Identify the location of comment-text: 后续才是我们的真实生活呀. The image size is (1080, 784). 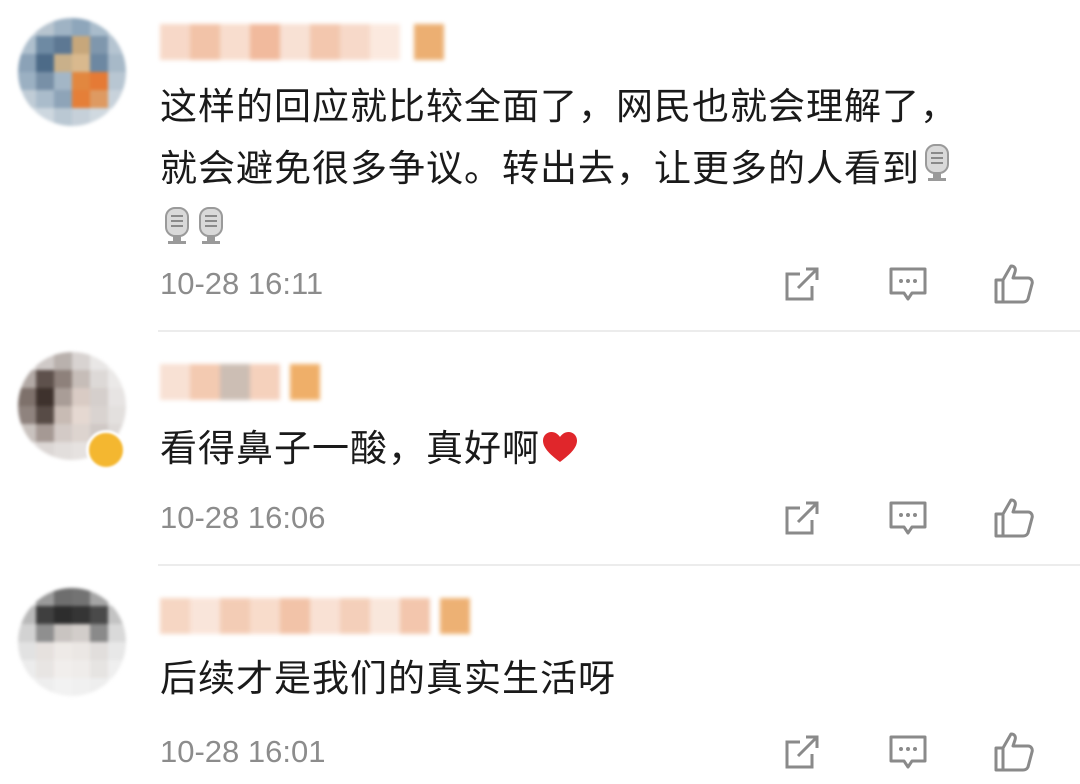
(388, 678).